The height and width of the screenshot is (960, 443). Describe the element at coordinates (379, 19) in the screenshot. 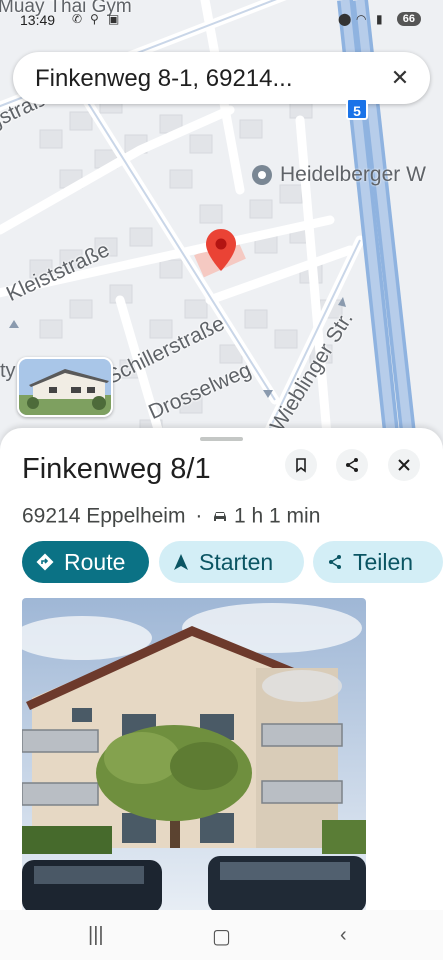

I see `signal-icon: ▮` at that location.